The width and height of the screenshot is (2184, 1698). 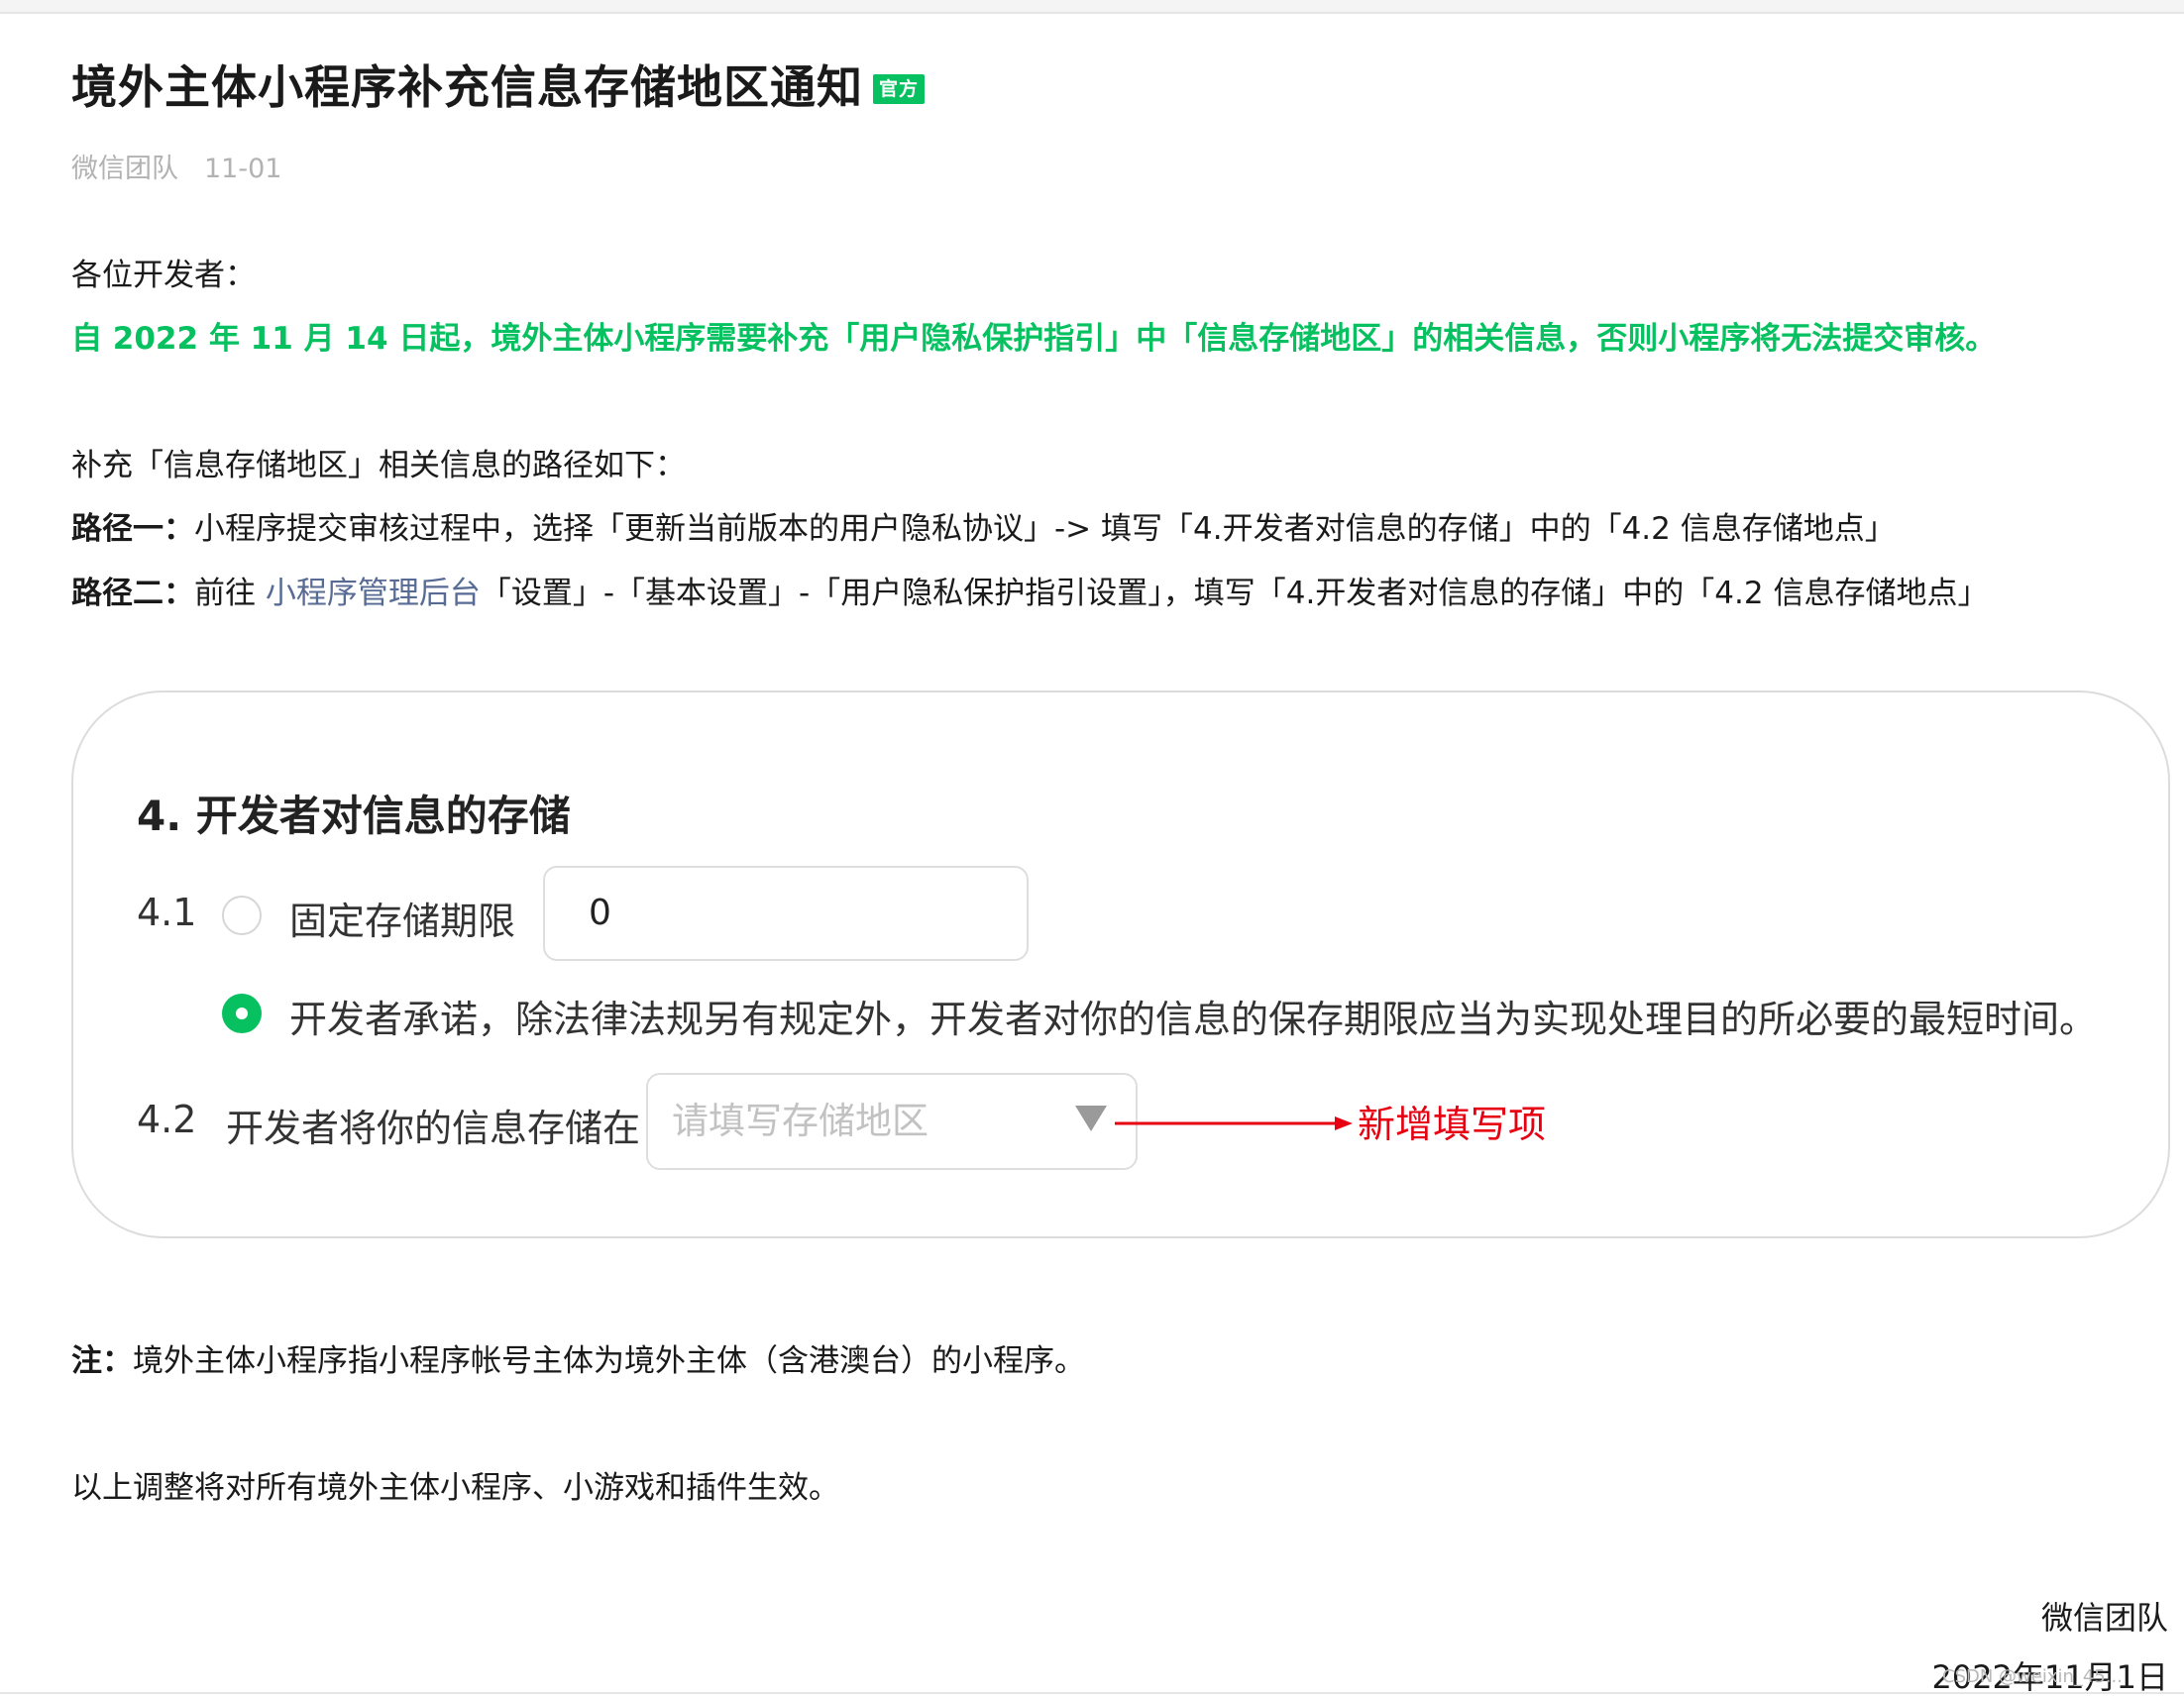 What do you see at coordinates (132, 594) in the screenshot?
I see `path-two-label: 路径二：` at bounding box center [132, 594].